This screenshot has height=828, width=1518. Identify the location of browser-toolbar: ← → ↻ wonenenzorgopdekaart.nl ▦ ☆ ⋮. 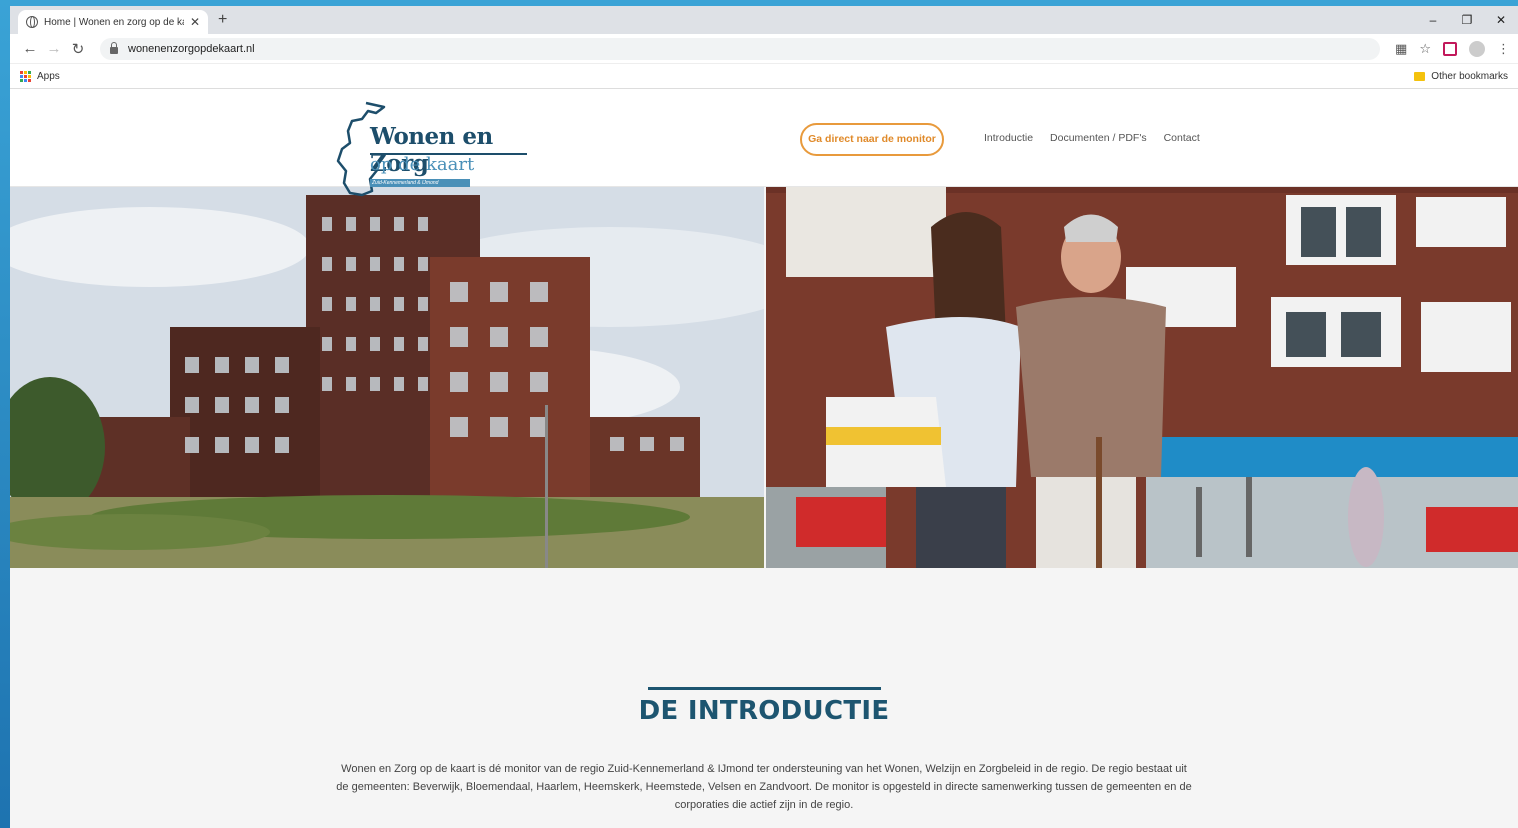
(764, 49).